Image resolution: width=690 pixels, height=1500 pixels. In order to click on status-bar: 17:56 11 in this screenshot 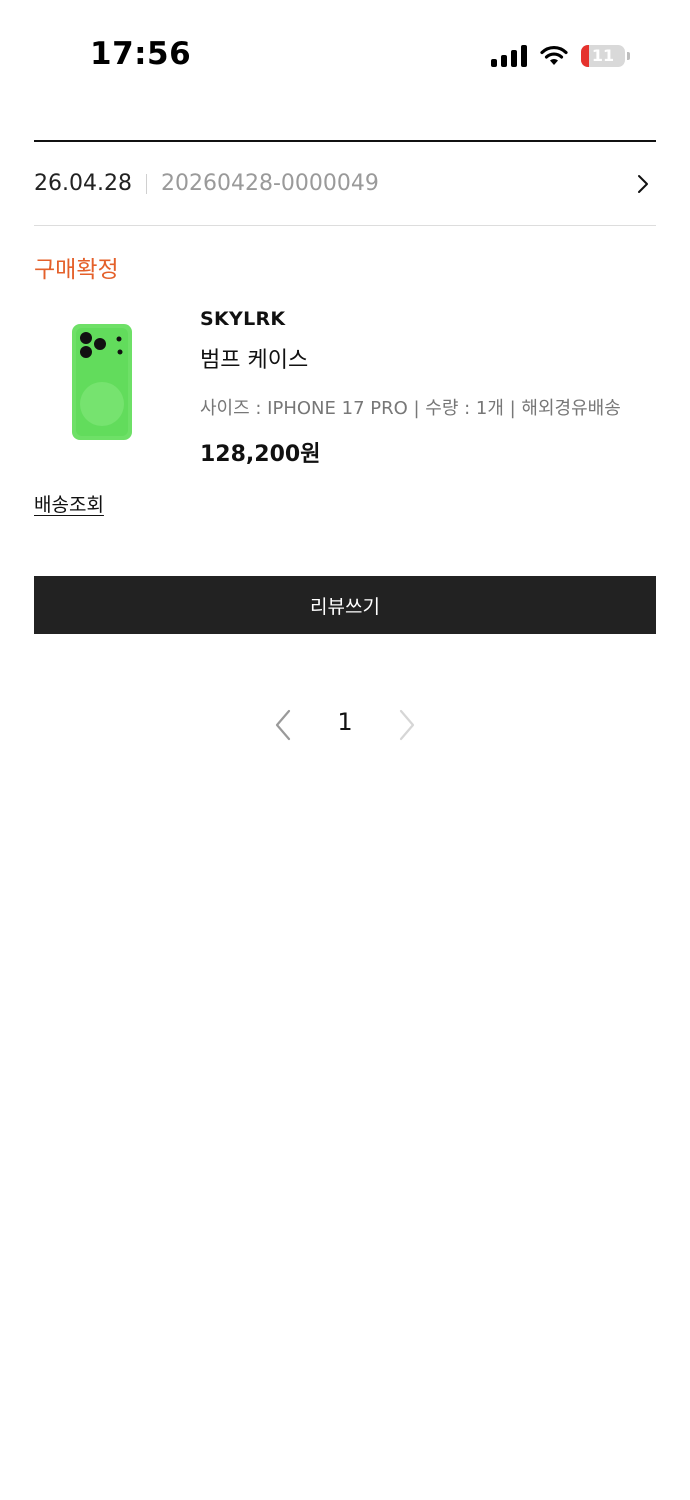, I will do `click(345, 55)`.